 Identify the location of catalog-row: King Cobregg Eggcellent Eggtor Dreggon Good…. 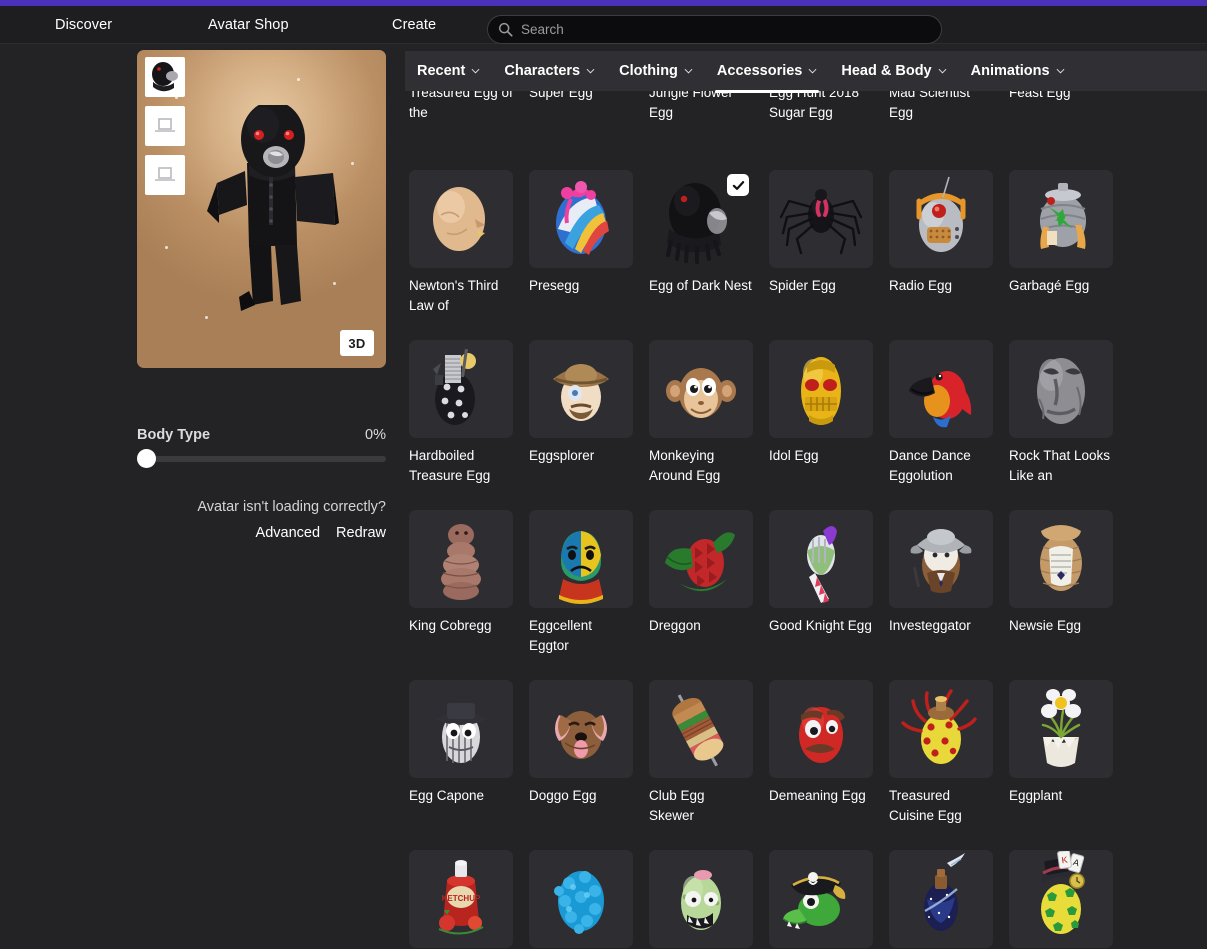
(806, 595).